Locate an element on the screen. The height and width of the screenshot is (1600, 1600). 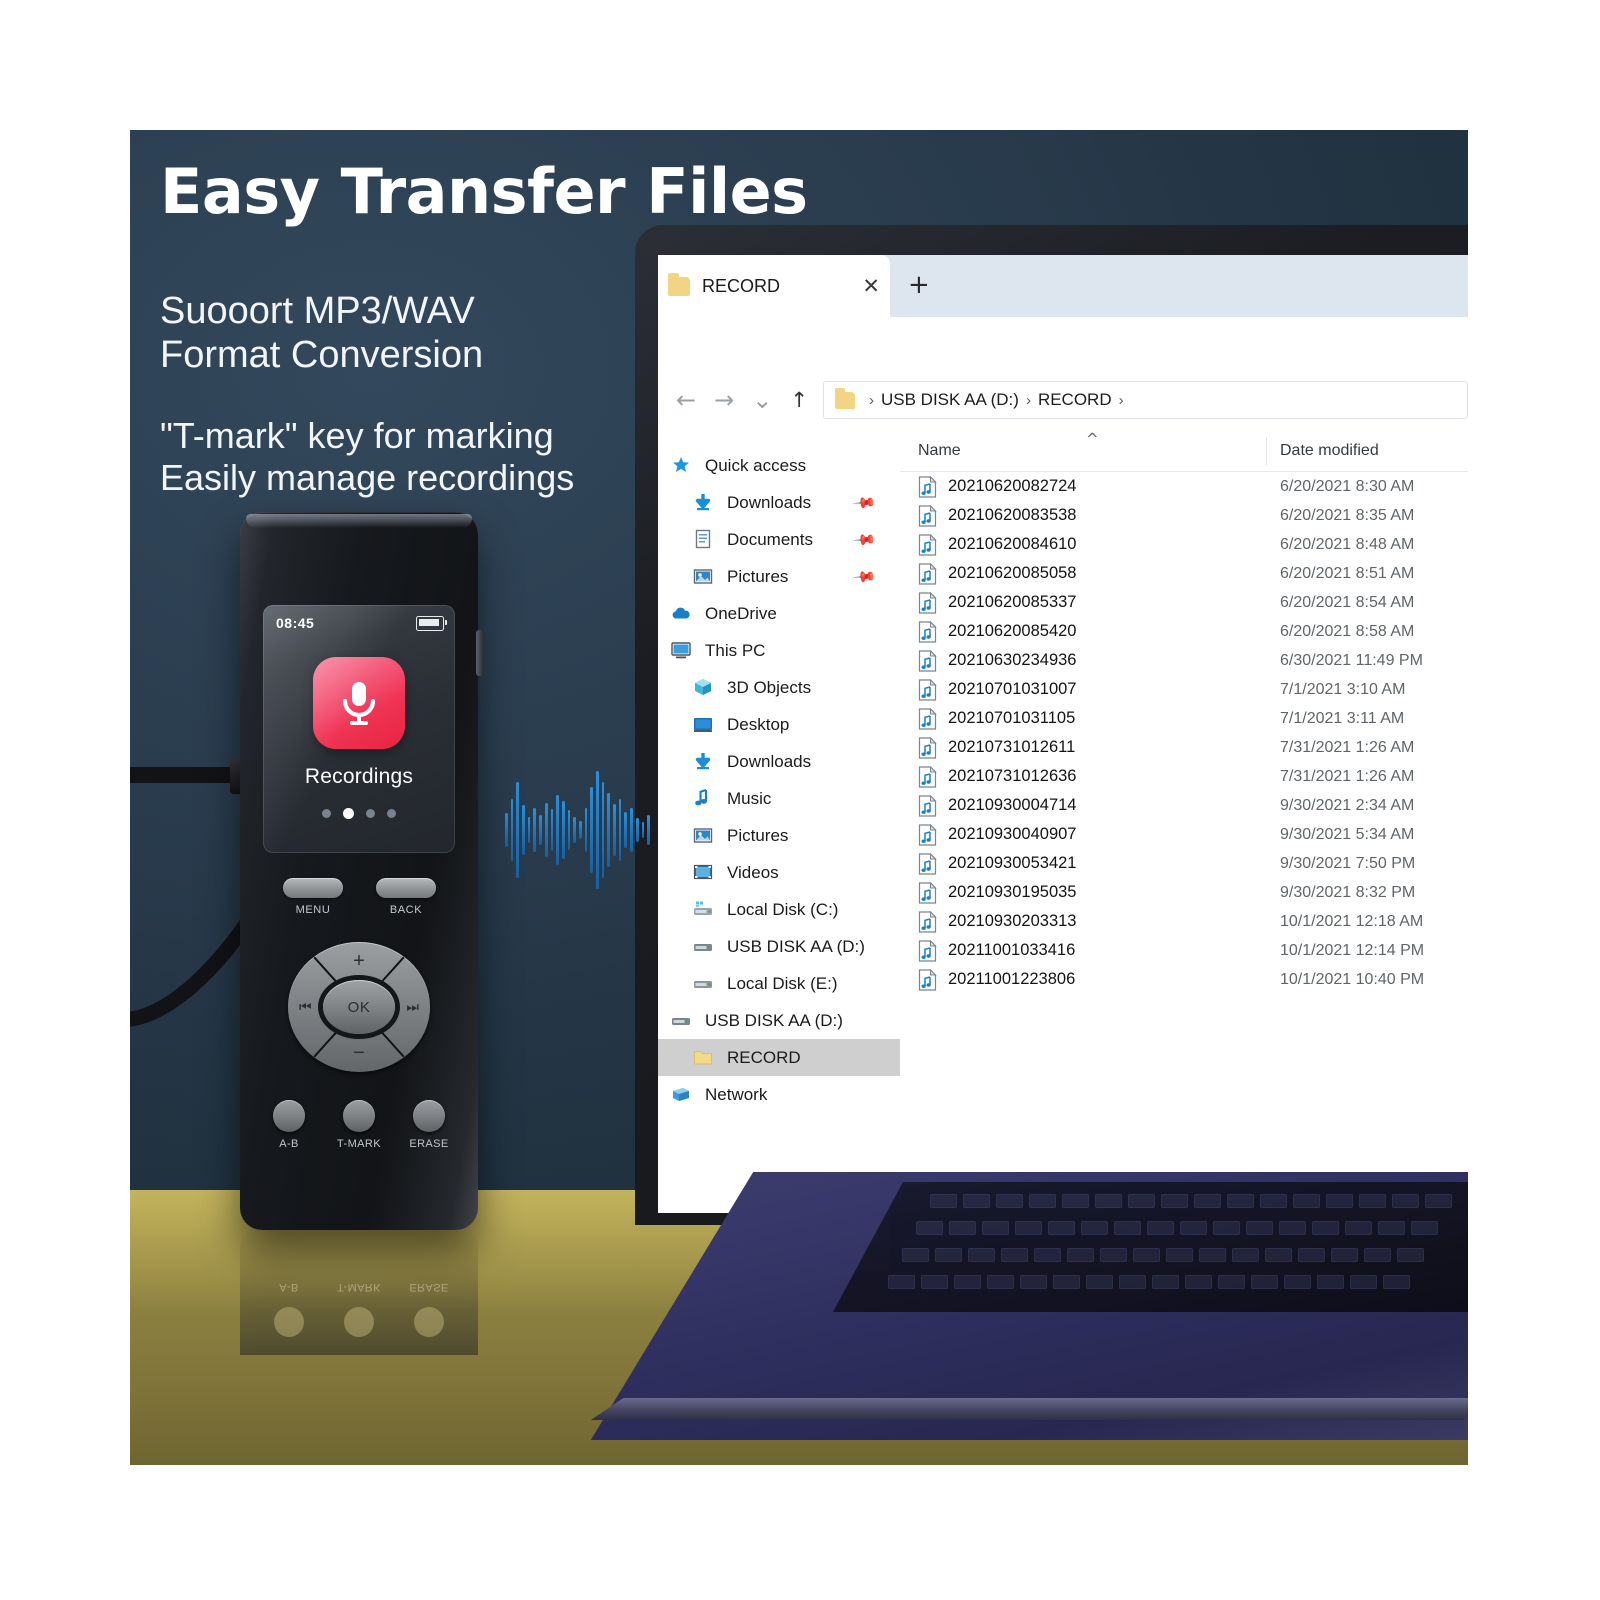
file-row: 20210930004714 9/30/2021 2:34 AM is located at coordinates (1184, 805).